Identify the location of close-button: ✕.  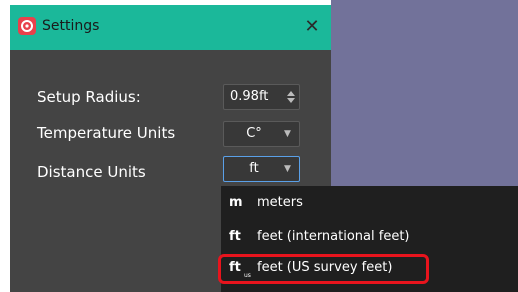
(312, 27).